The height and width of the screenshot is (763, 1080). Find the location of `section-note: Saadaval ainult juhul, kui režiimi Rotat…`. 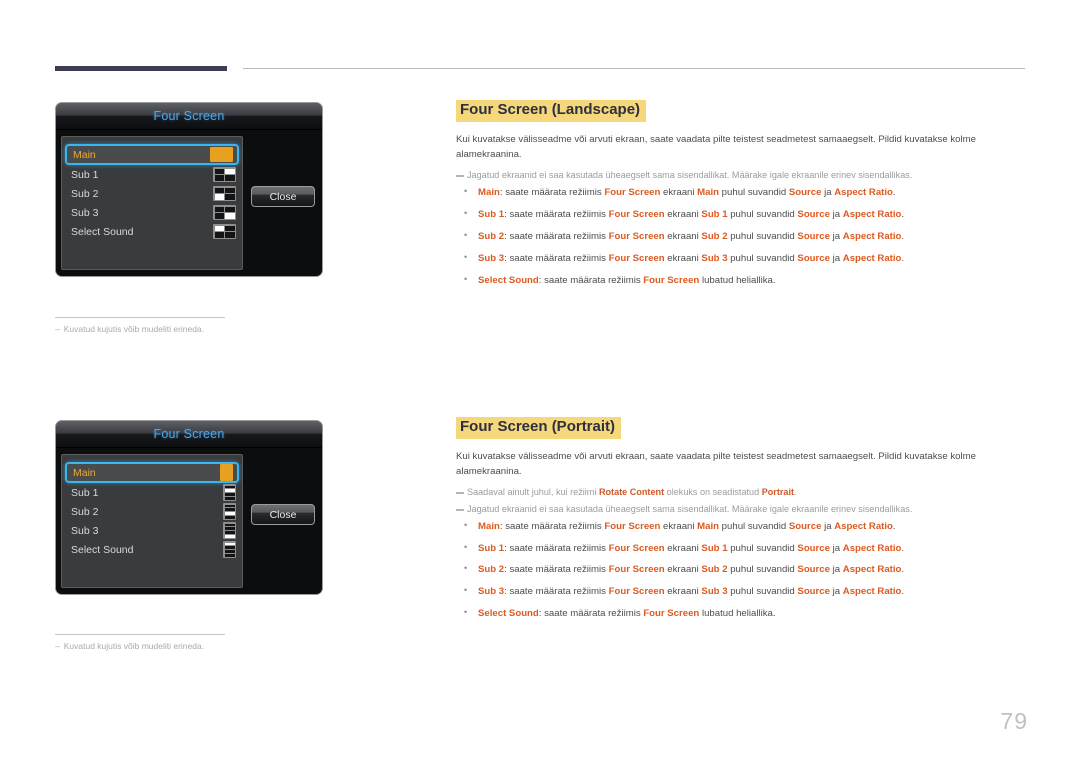

section-note: Saadaval ainult juhul, kui režiimi Rotat… is located at coordinates (741, 493).